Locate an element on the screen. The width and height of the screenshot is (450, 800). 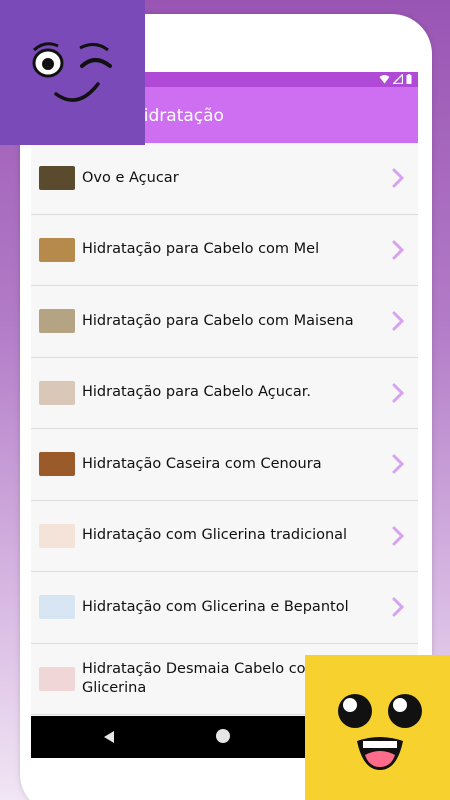
nav-home-icon is located at coordinates (223, 736).